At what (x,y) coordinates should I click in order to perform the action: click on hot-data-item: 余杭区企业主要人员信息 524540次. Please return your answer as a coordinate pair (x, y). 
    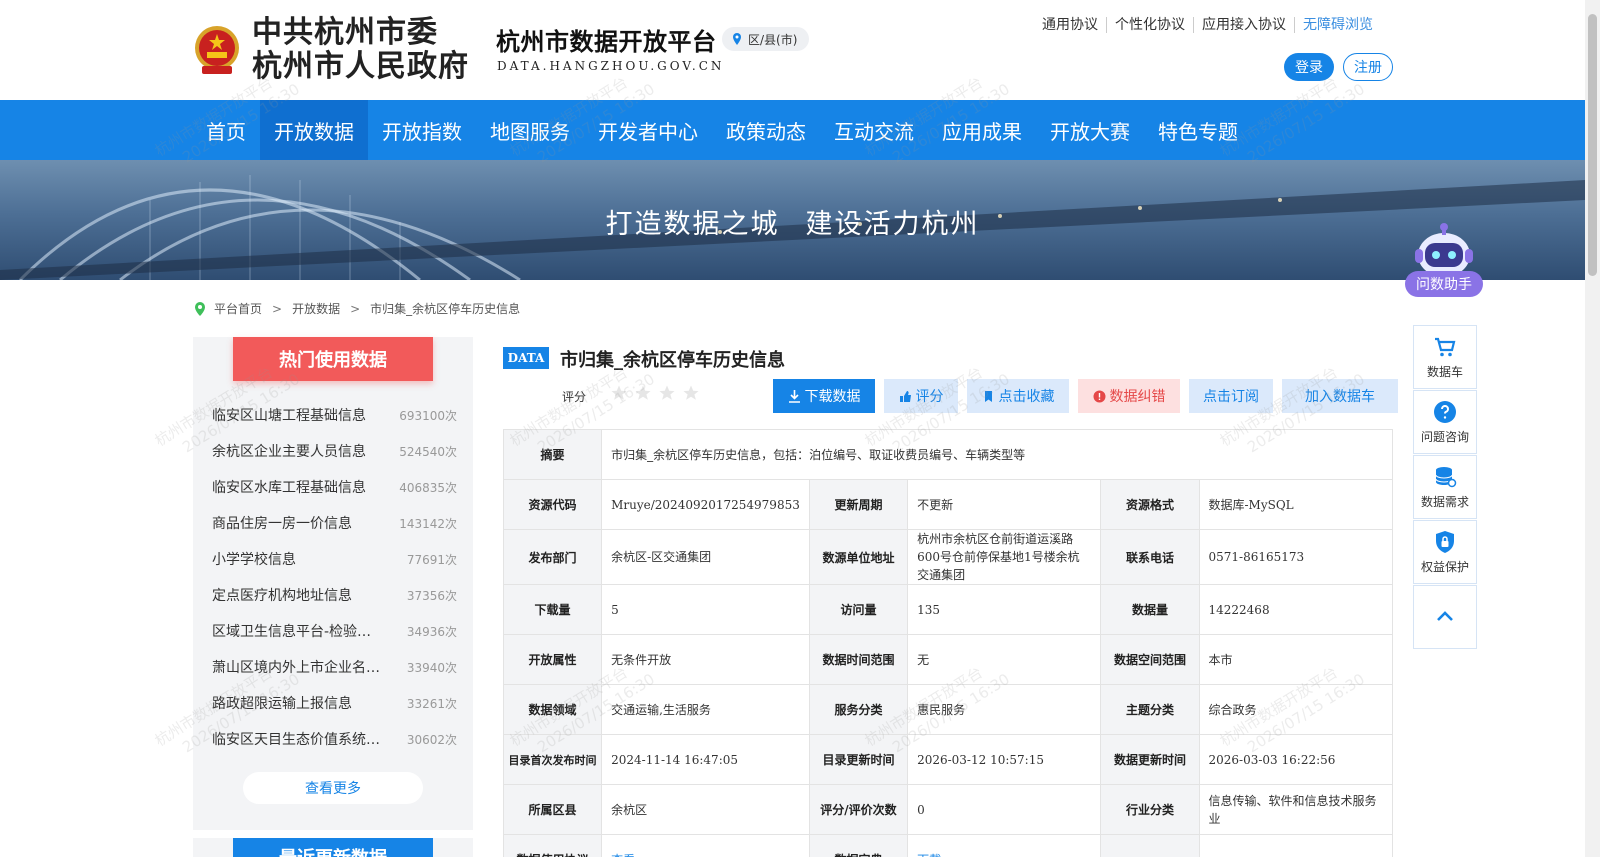
    Looking at the image, I should click on (334, 451).